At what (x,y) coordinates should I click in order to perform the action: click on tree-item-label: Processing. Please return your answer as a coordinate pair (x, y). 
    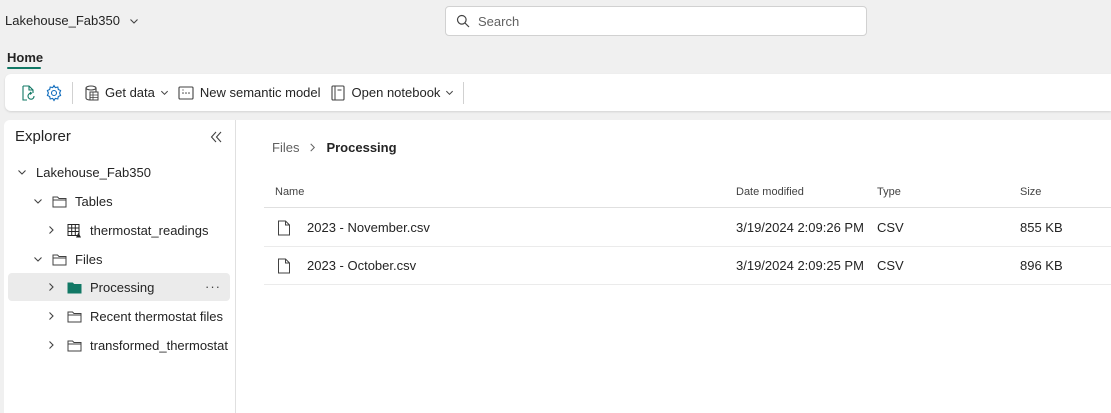
    Looking at the image, I should click on (122, 287).